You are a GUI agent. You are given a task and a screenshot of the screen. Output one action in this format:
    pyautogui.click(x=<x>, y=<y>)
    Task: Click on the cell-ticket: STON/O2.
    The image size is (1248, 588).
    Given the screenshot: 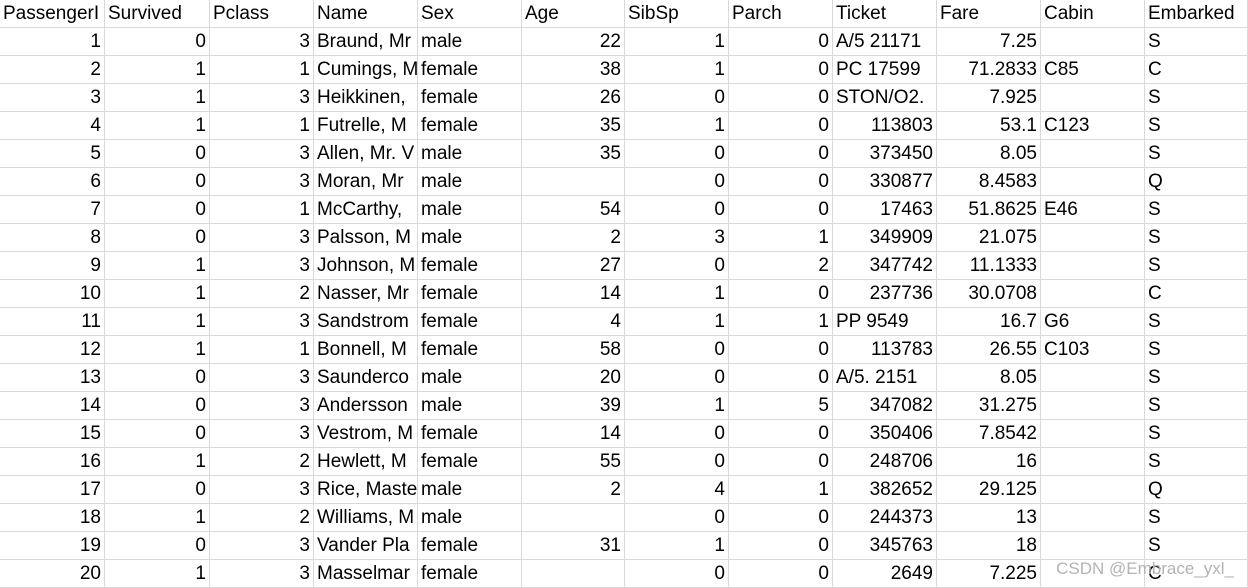 What is the action you would take?
    pyautogui.click(x=885, y=98)
    